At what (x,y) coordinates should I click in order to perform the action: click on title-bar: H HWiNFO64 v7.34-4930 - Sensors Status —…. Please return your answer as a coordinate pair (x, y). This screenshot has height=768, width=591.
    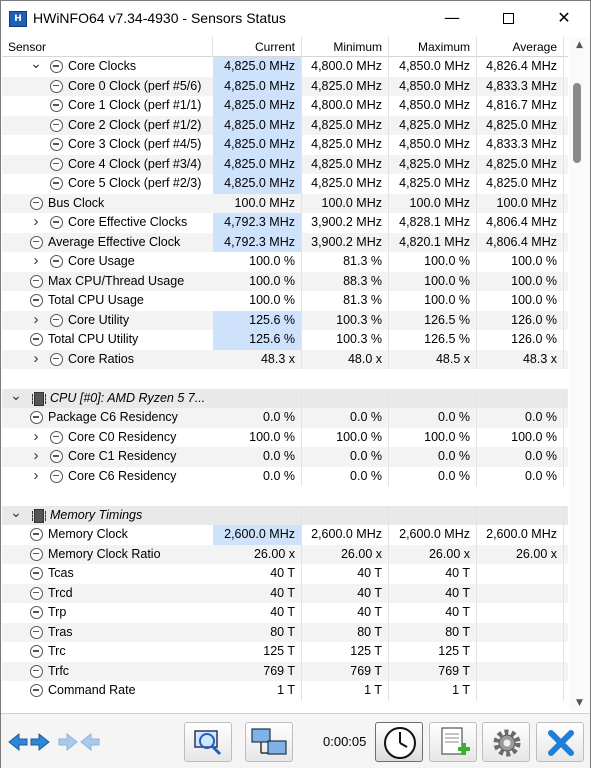
    Looking at the image, I should click on (295, 19).